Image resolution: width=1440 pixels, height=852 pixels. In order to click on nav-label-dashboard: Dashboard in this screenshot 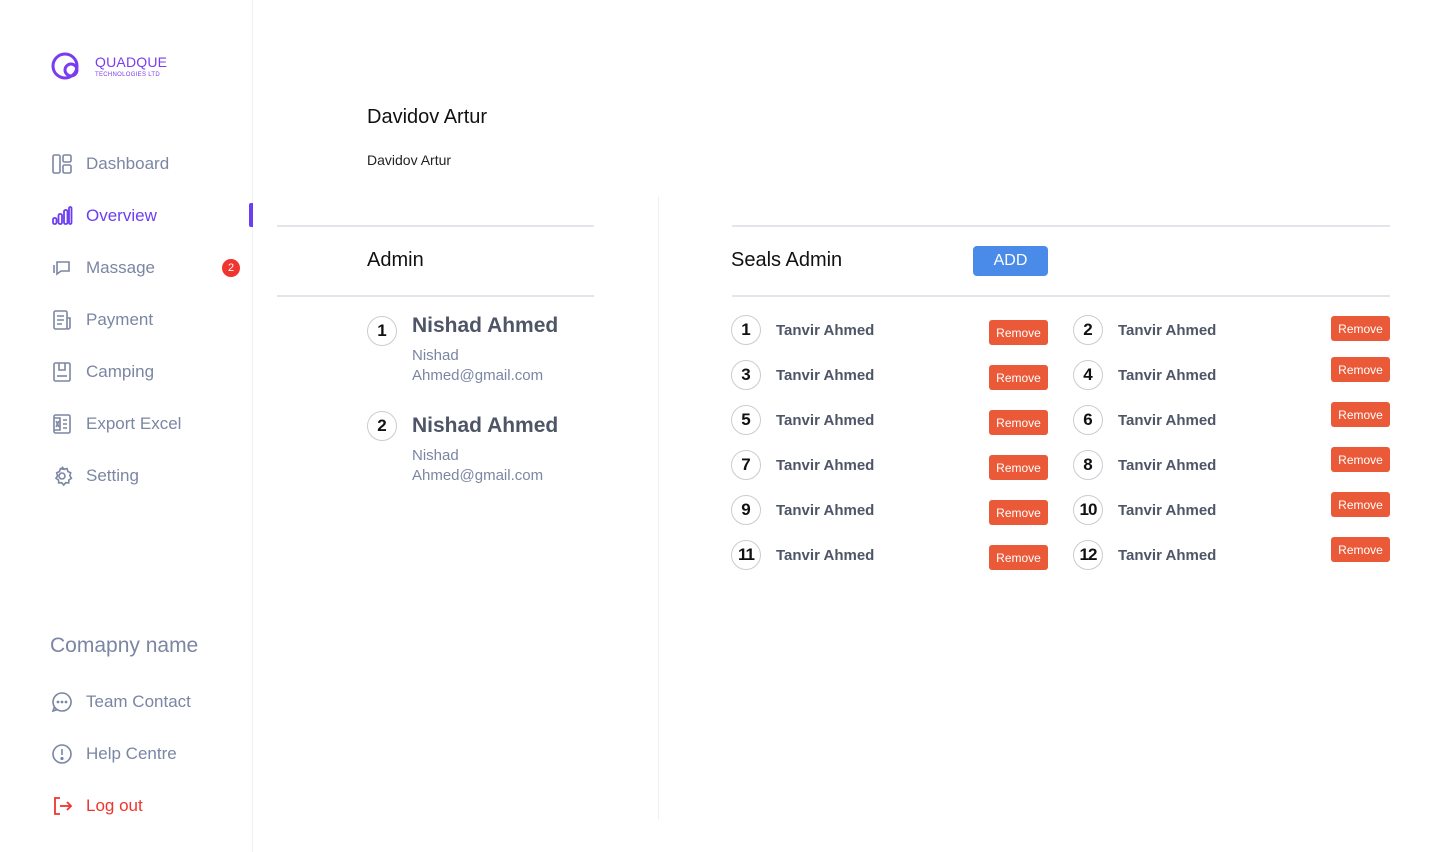, I will do `click(128, 163)`.